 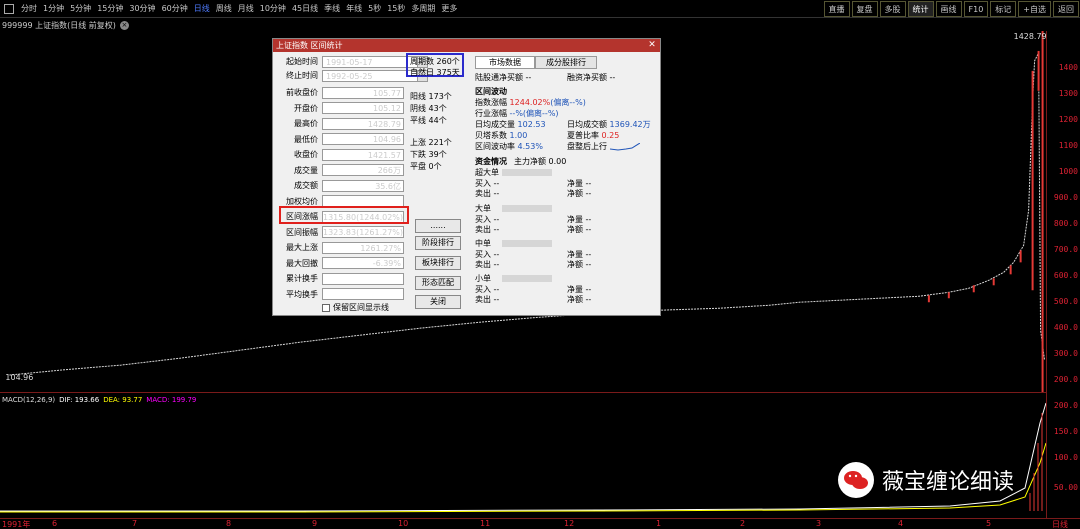 I want to click on period-tab-5: 60分钟, so click(x=175, y=9).